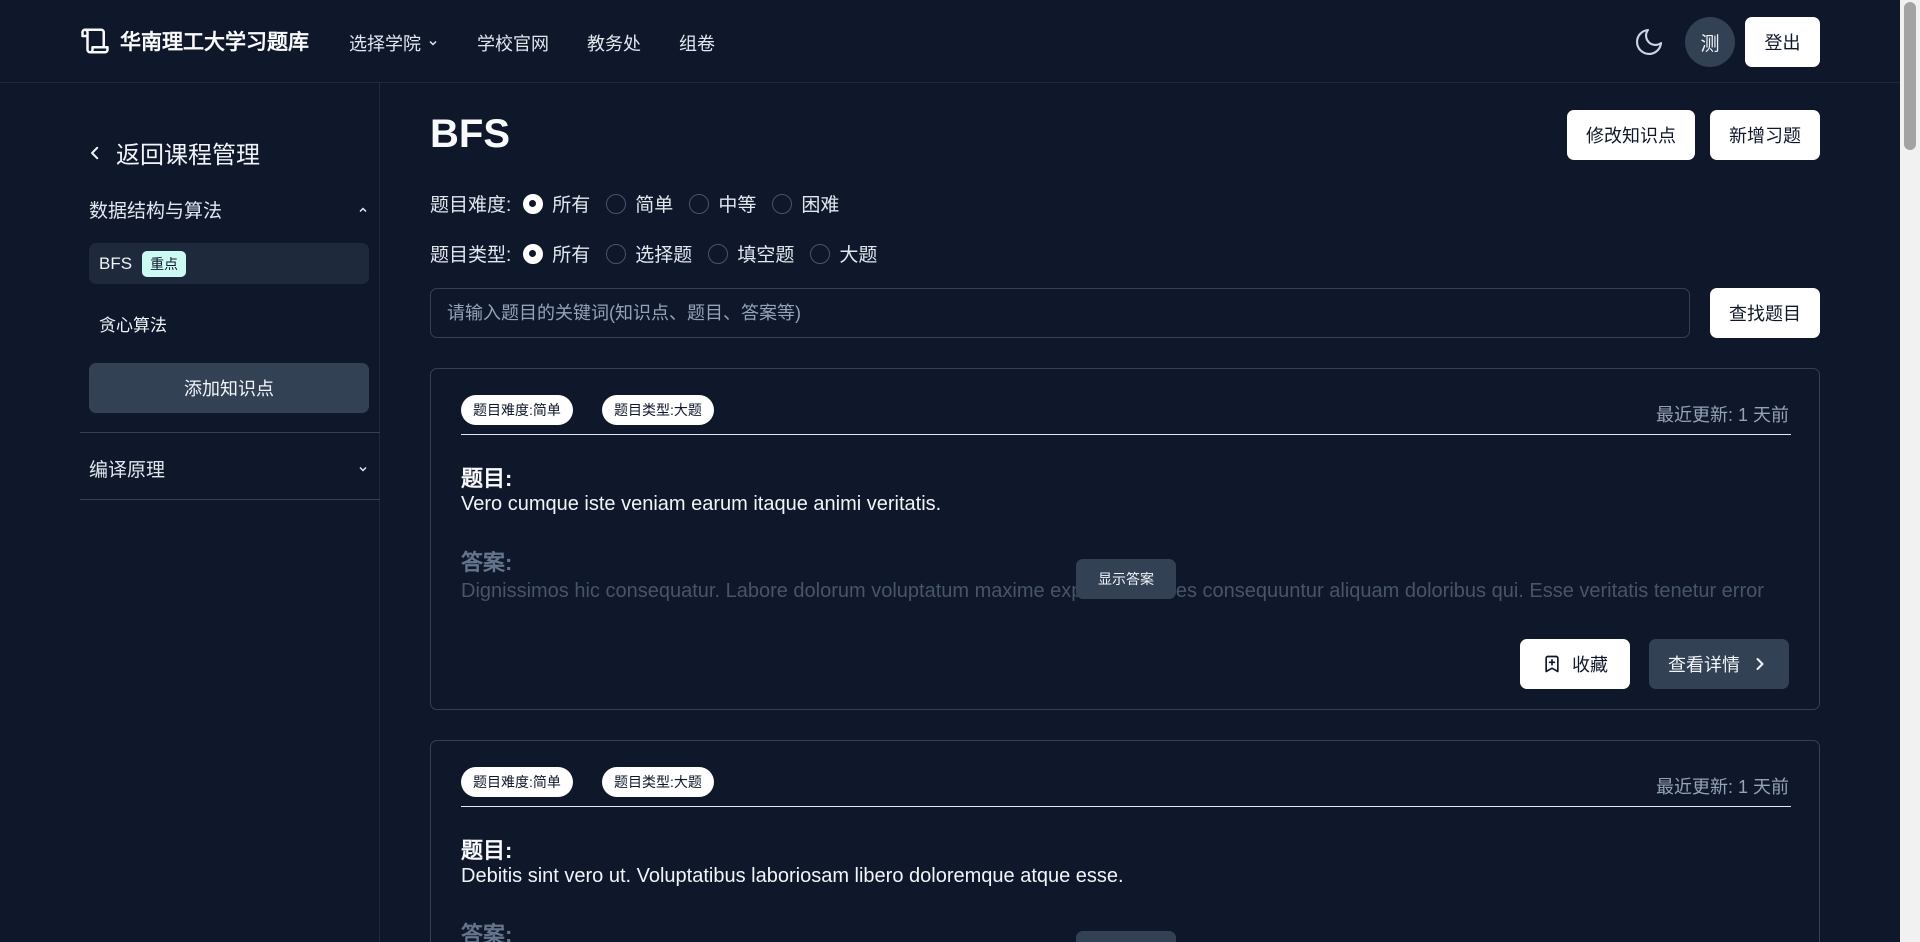 The image size is (1920, 942). I want to click on view-details-button: 查看详情, so click(1719, 664).